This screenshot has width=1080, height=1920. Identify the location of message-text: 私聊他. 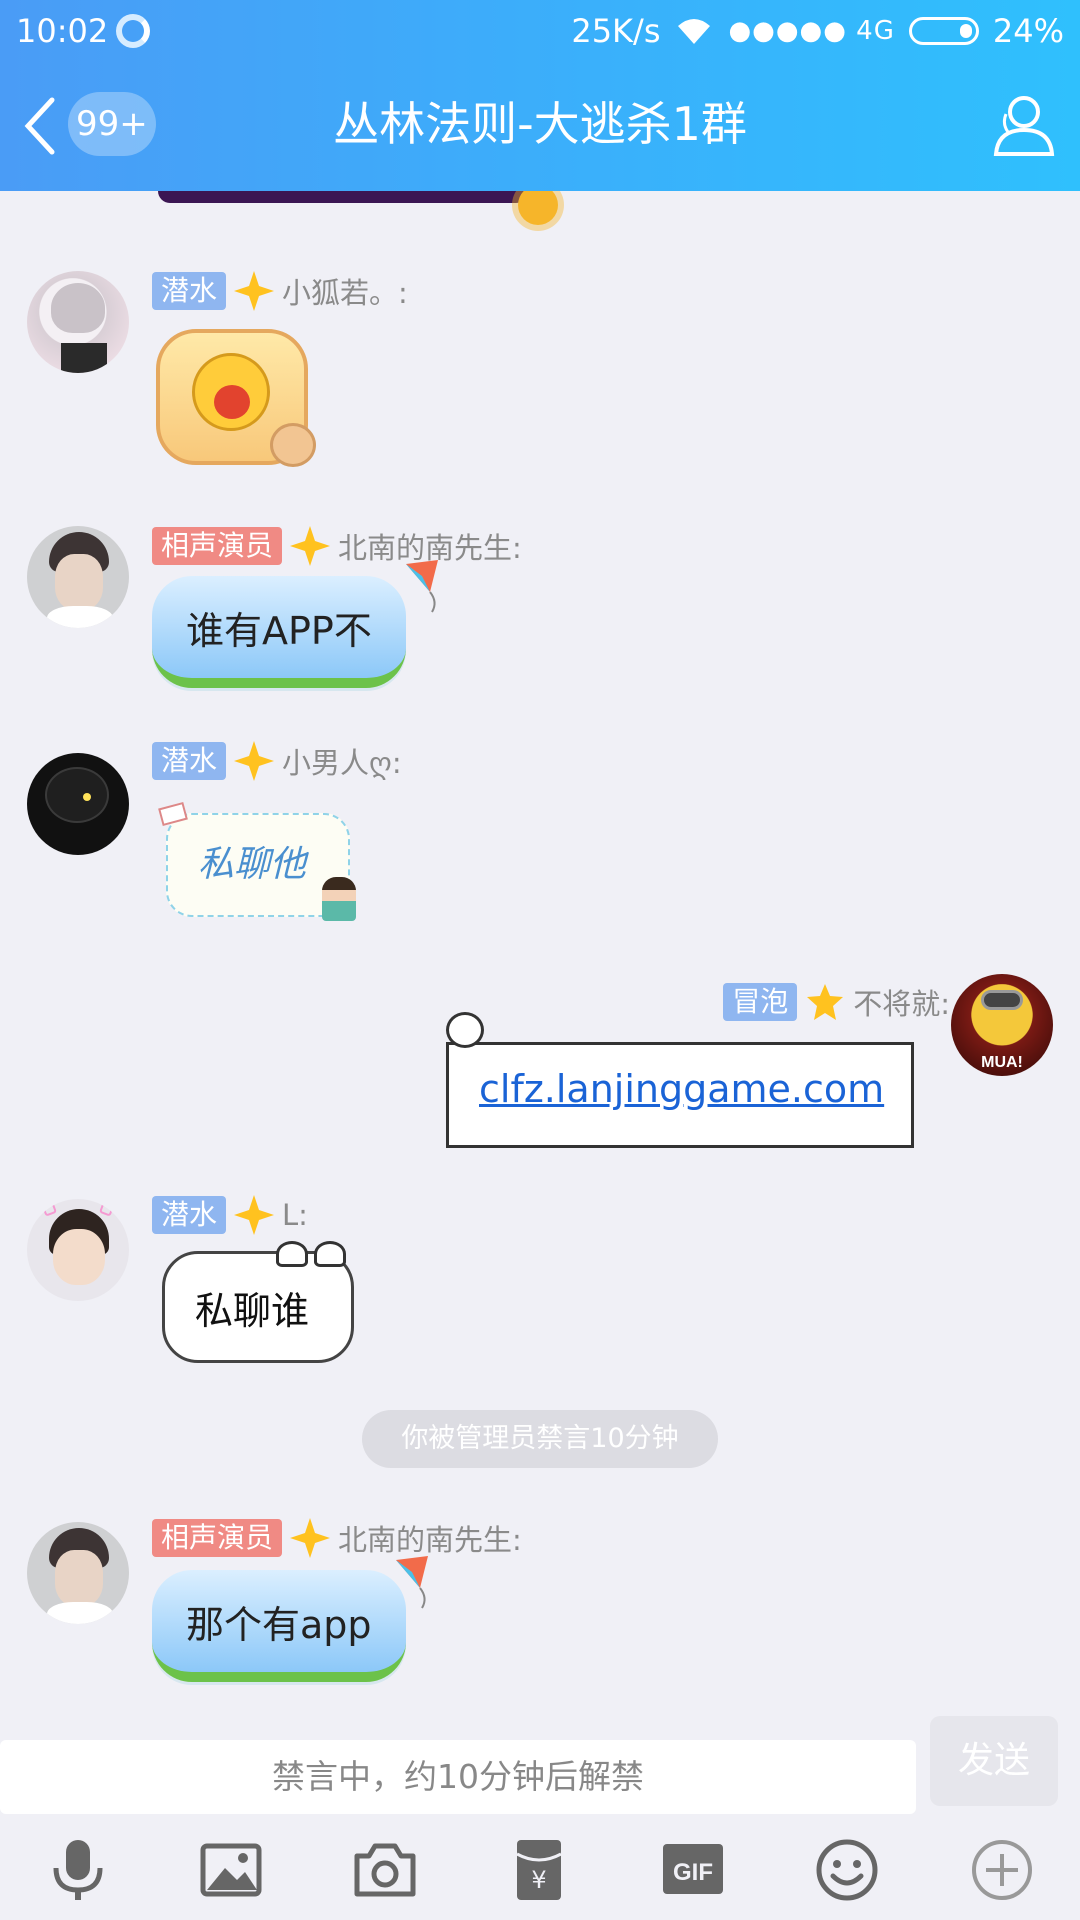
(252, 864).